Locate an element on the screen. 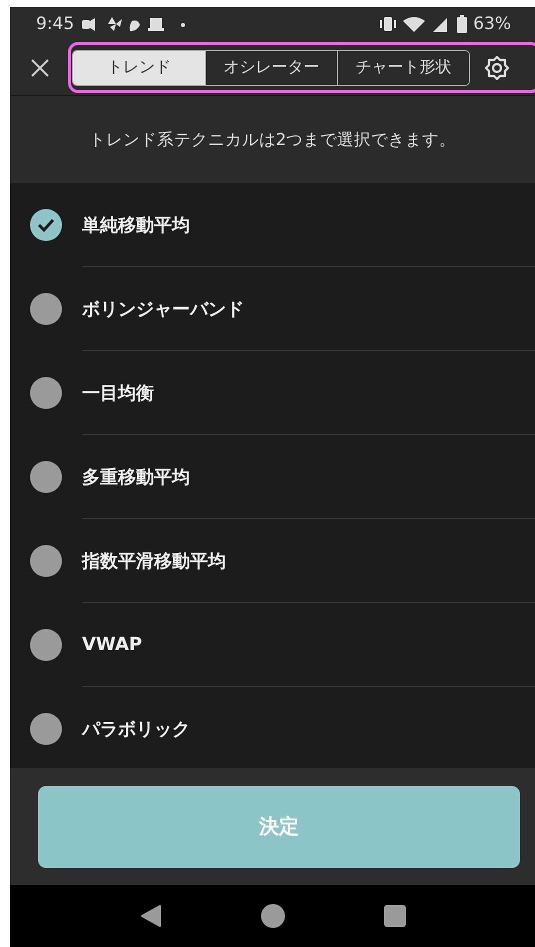 This screenshot has width=535, height=947. list-item: 指数平滑移動平均 is located at coordinates (272, 561).